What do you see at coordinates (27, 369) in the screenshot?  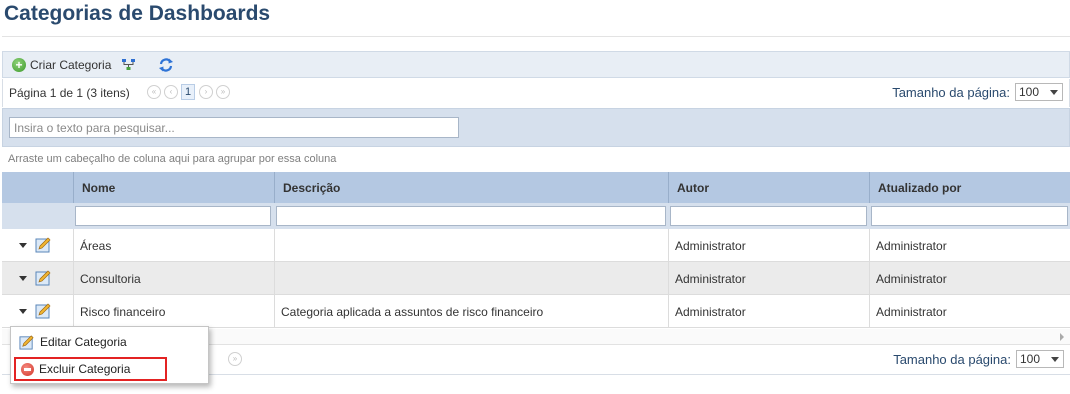 I see `delete-icon` at bounding box center [27, 369].